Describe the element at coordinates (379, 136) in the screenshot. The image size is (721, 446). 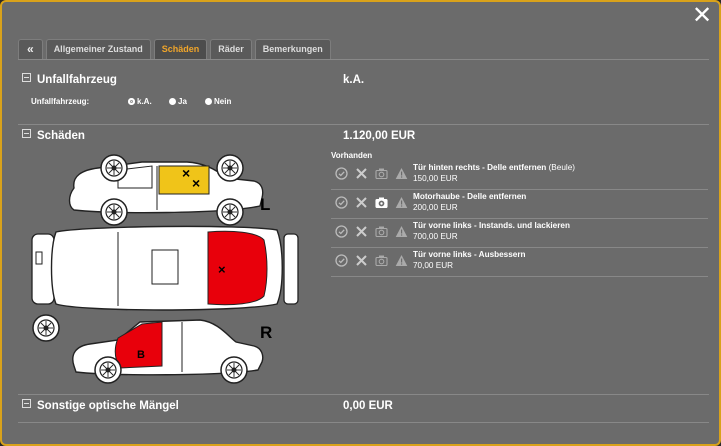
I see `damages-total: 1.120,00 EUR` at that location.